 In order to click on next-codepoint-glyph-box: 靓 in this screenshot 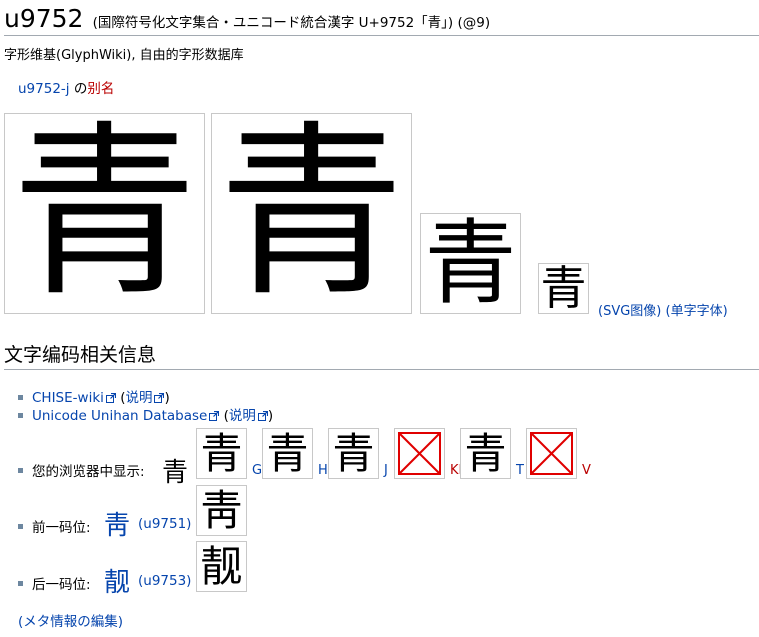, I will do `click(221, 566)`.